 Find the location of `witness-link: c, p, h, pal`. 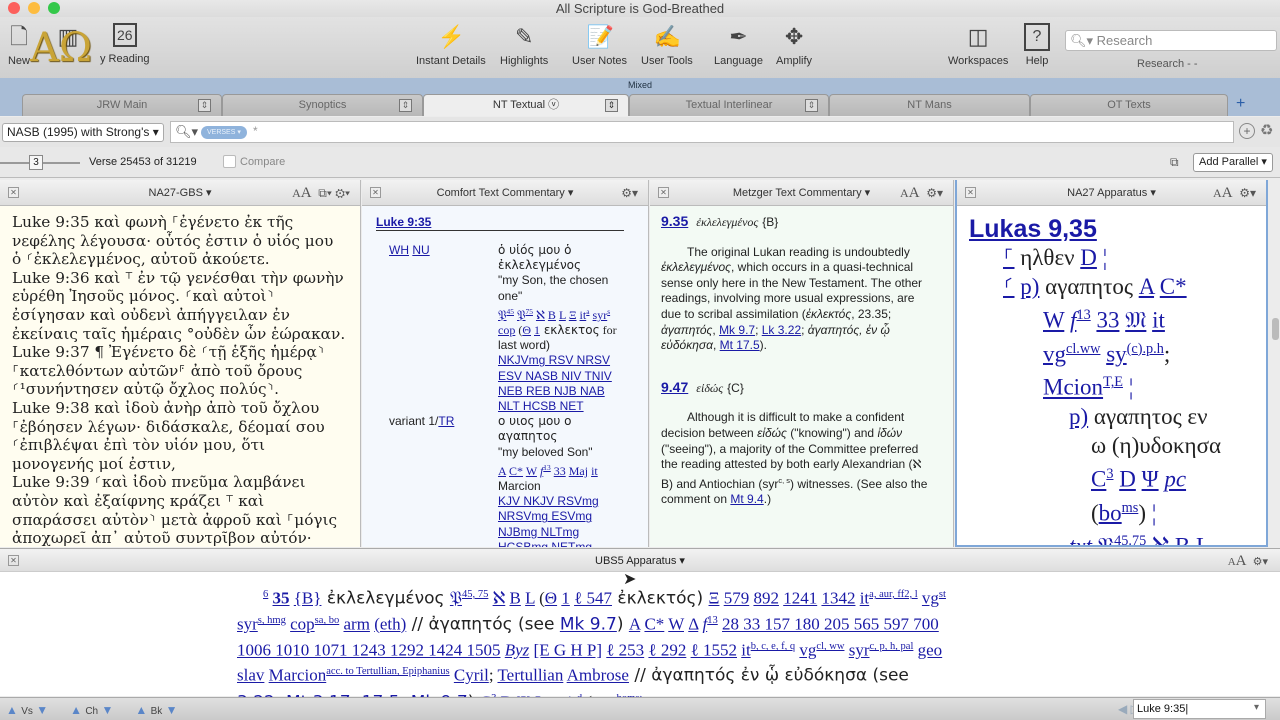

witness-link: c, p, h, pal is located at coordinates (892, 646).